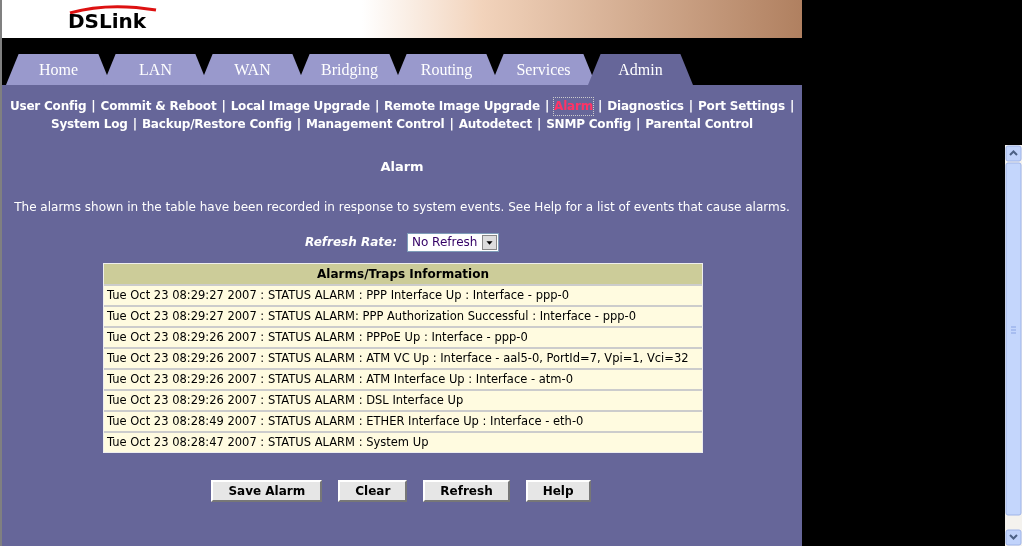  What do you see at coordinates (402, 207) in the screenshot?
I see `description: The alarms shown in the table have been recorded in response to system events. See Help for a list of events that cause alarms.` at bounding box center [402, 207].